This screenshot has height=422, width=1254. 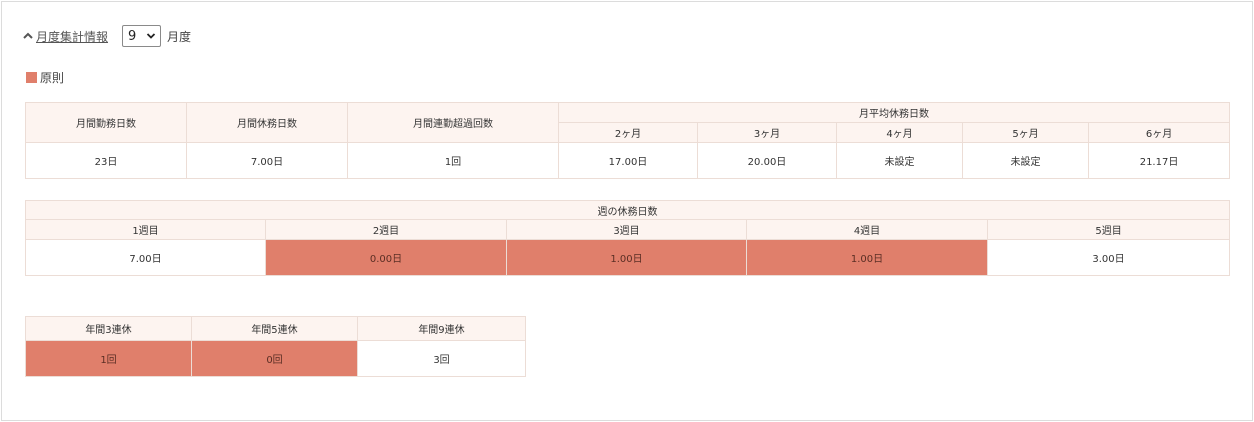 What do you see at coordinates (52, 78) in the screenshot?
I see `legend-label: 原則` at bounding box center [52, 78].